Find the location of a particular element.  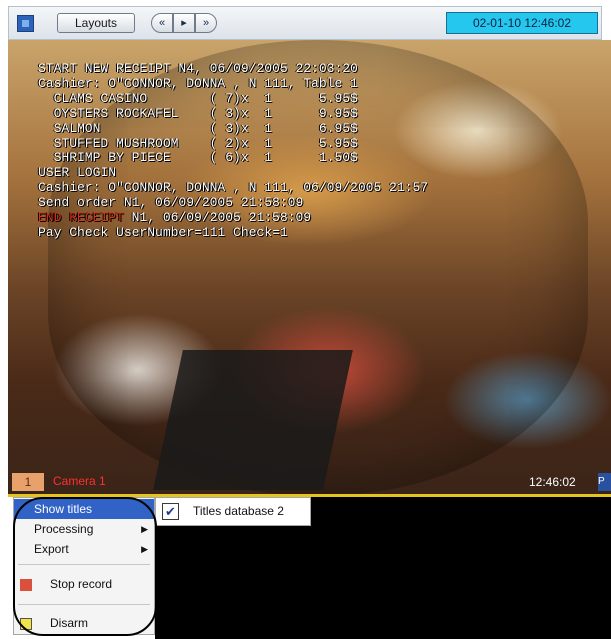

submenu-item-titles-database-2: Titles database 2 is located at coordinates (238, 511).